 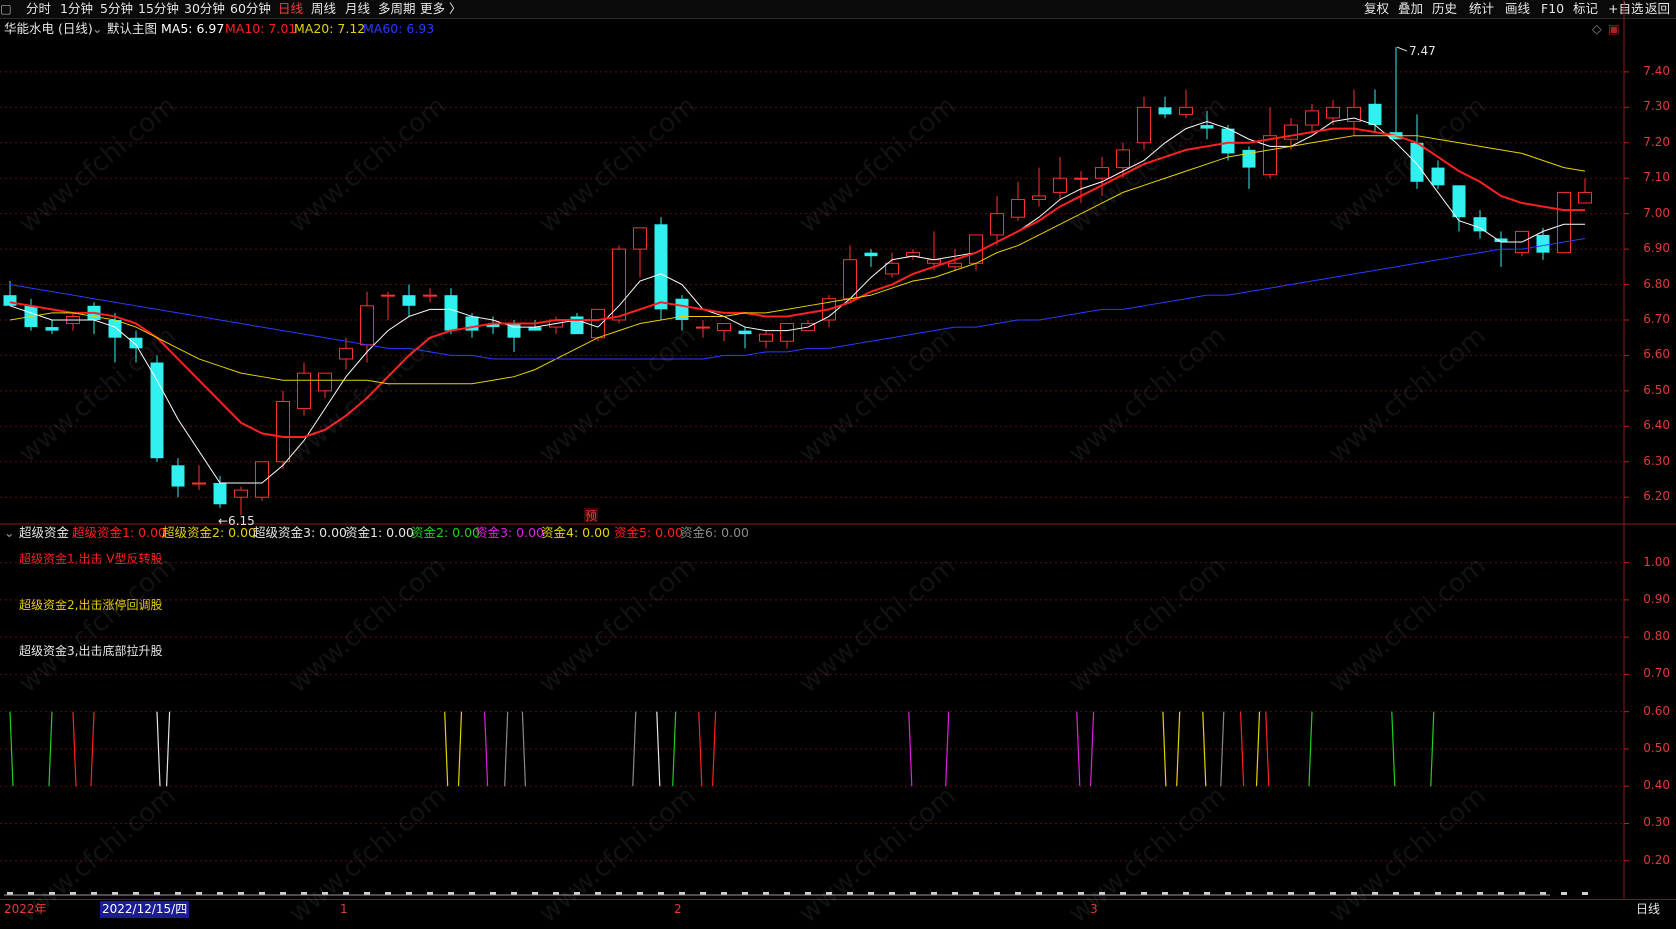 I want to click on price-tick-label: 6.50, so click(x=1656, y=389).